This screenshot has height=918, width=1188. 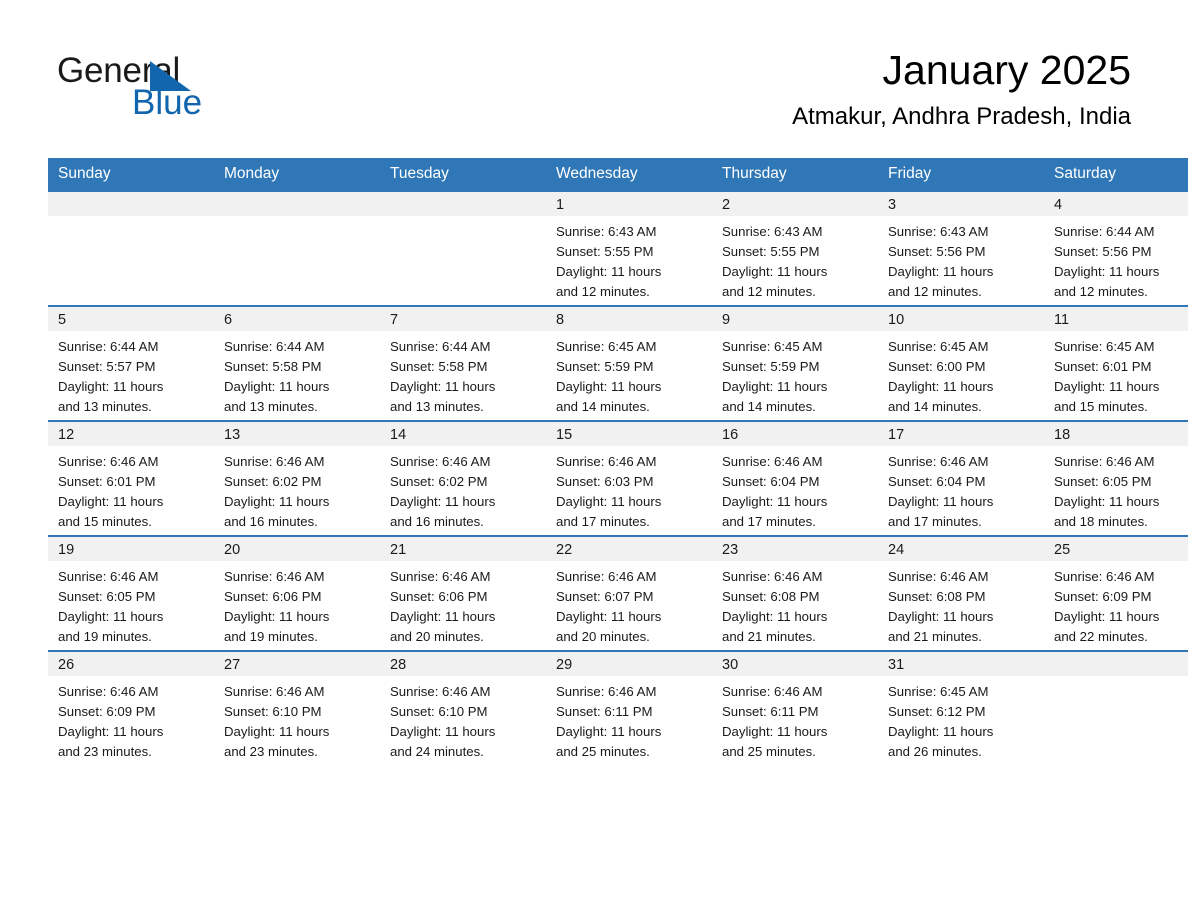 What do you see at coordinates (1101, 406) in the screenshot?
I see `detail-line-daylight2: and 15 minutes.` at bounding box center [1101, 406].